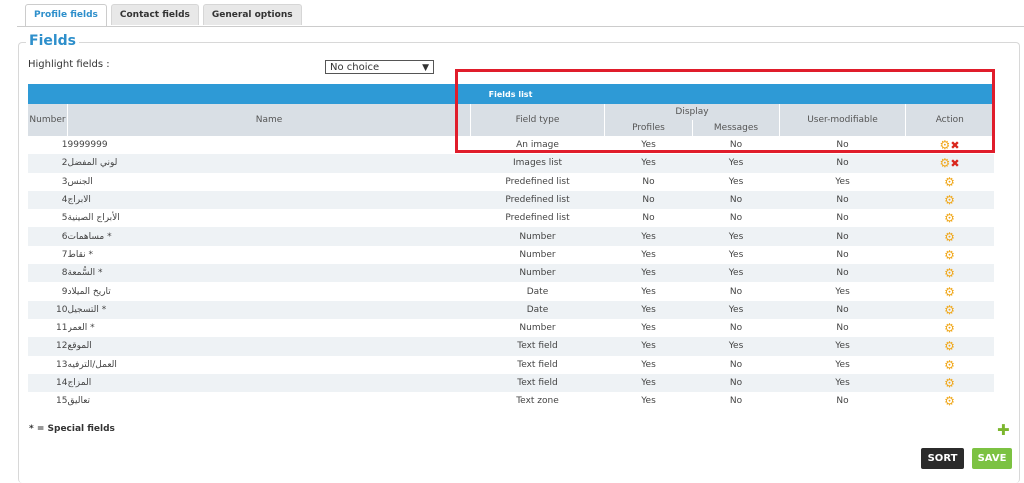 This screenshot has height=483, width=1024. I want to click on row-field-type: An image, so click(537, 145).